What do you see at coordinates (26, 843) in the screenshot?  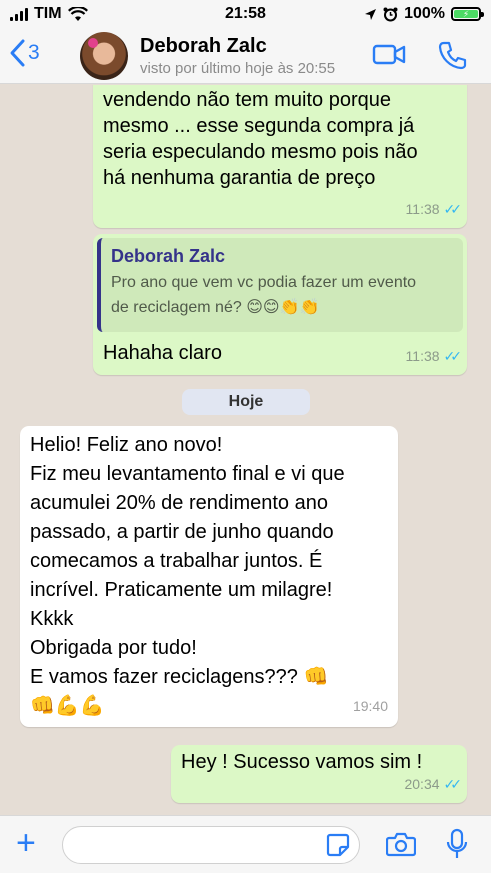 I see `plus-icon: +` at bounding box center [26, 843].